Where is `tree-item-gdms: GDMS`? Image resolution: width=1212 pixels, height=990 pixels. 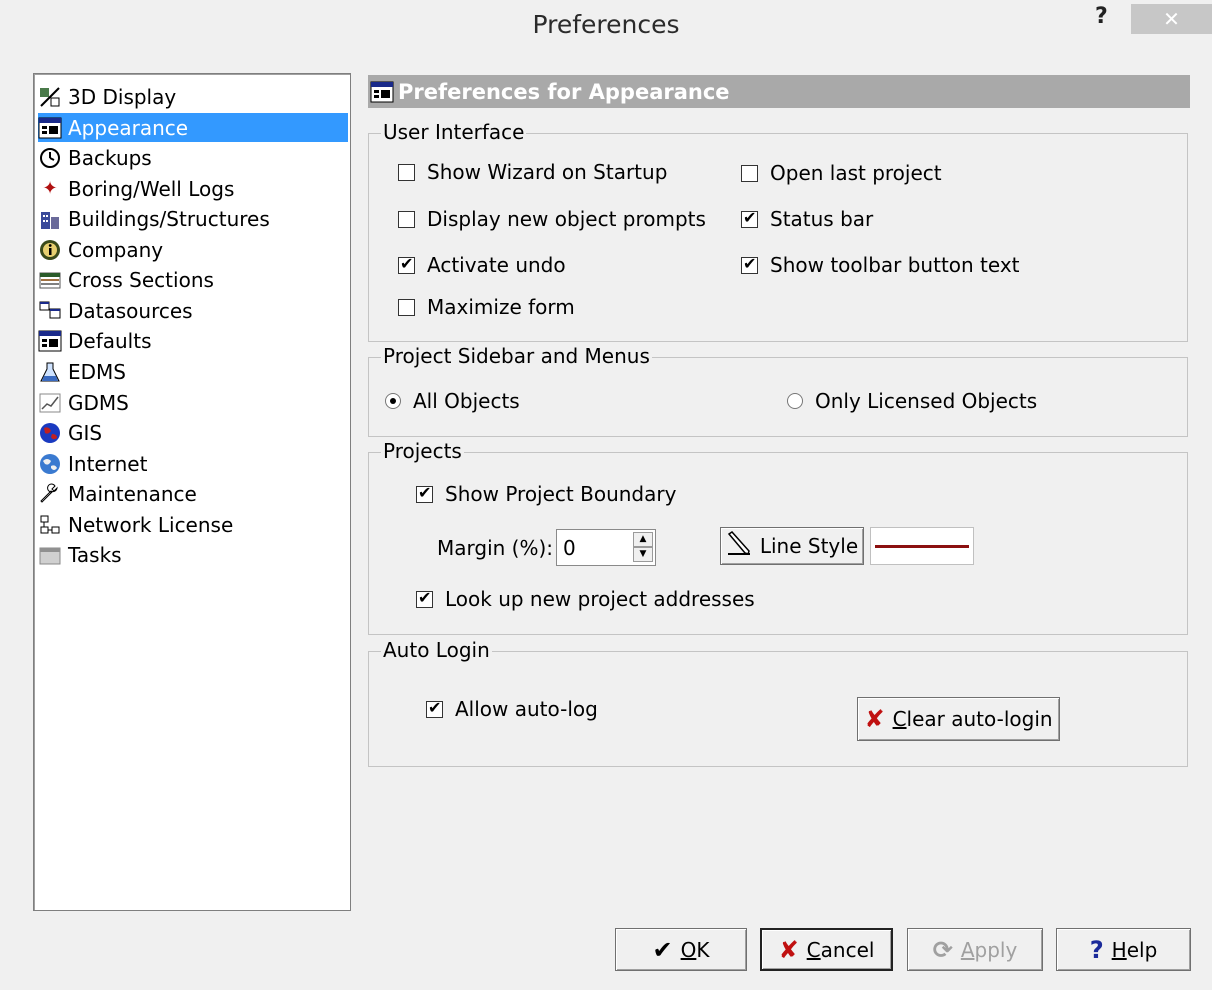
tree-item-gdms: GDMS is located at coordinates (193, 402).